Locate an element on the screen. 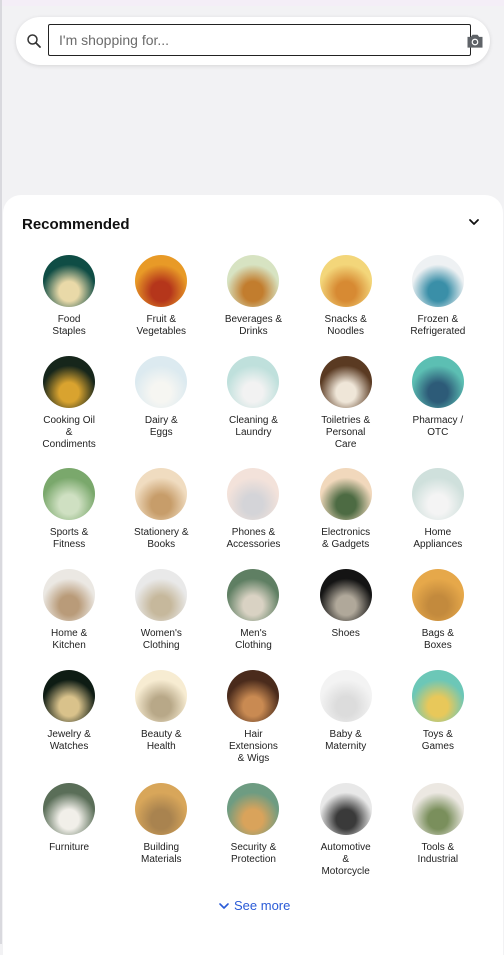 The height and width of the screenshot is (955, 504). category-label: Men's Clothing is located at coordinates (253, 639).